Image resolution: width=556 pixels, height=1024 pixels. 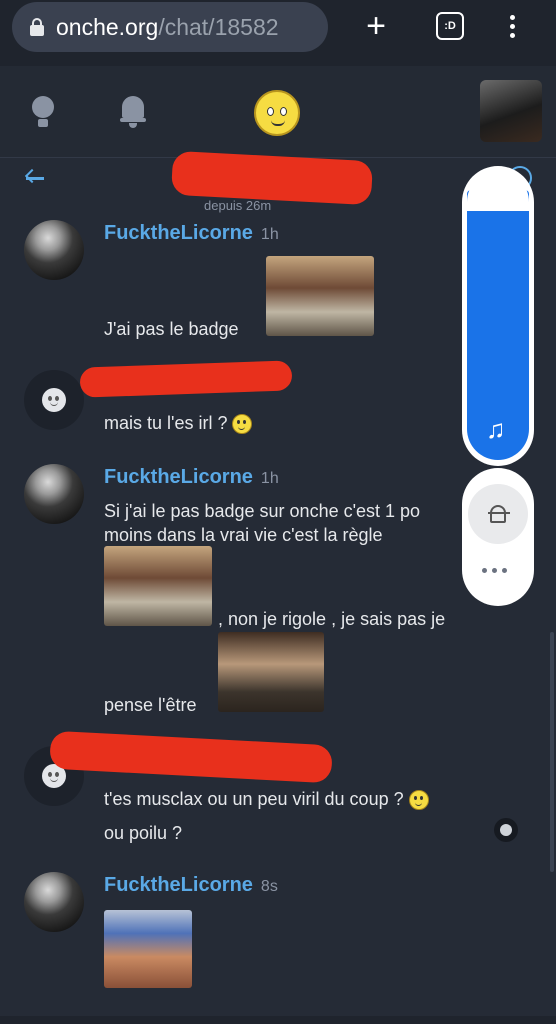 I want to click on tab-switcher-button: :D, so click(x=450, y=26).